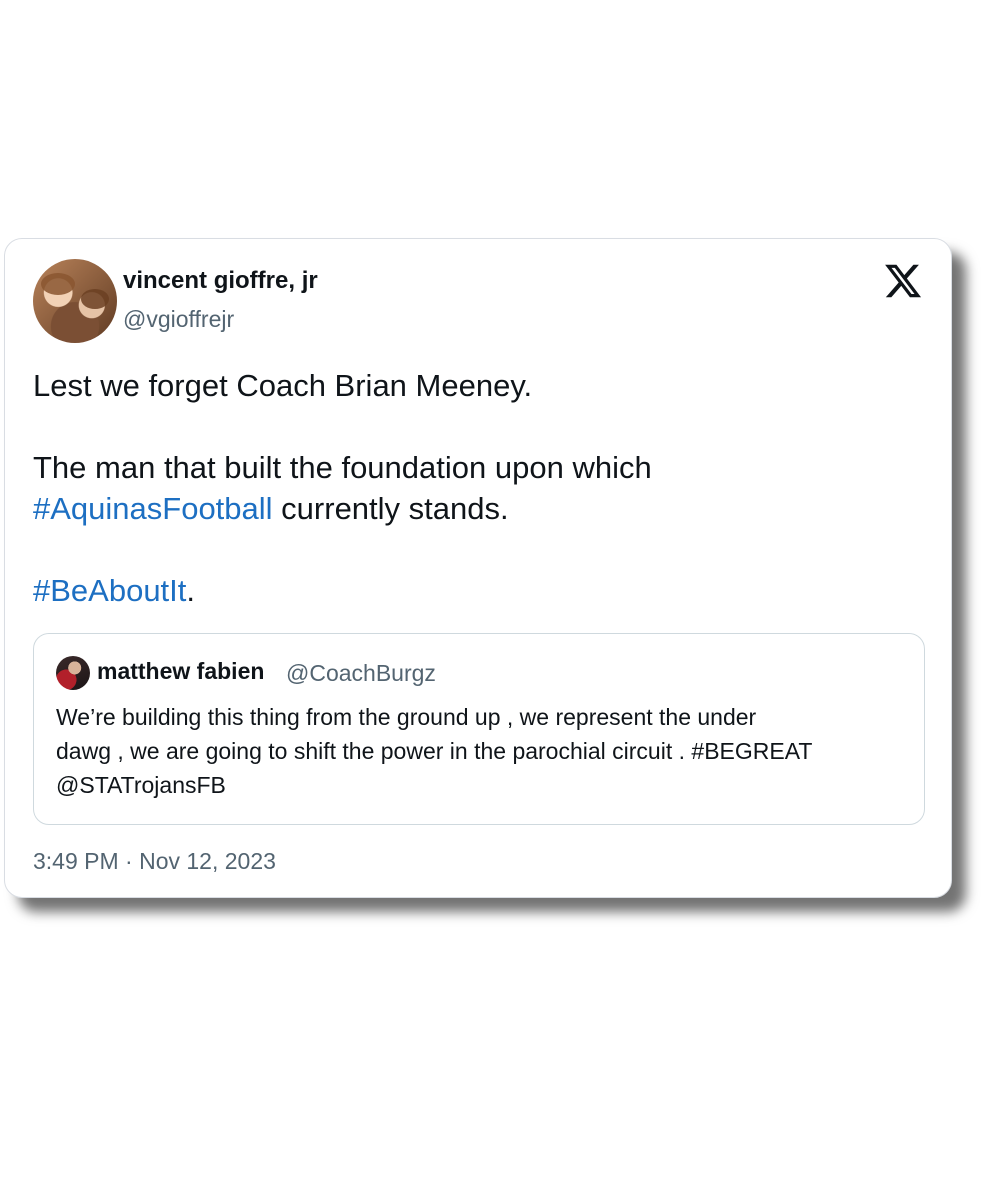 The width and height of the screenshot is (996, 1177). What do you see at coordinates (109, 590) in the screenshot?
I see `hashtag-link: #BeAboutIt` at bounding box center [109, 590].